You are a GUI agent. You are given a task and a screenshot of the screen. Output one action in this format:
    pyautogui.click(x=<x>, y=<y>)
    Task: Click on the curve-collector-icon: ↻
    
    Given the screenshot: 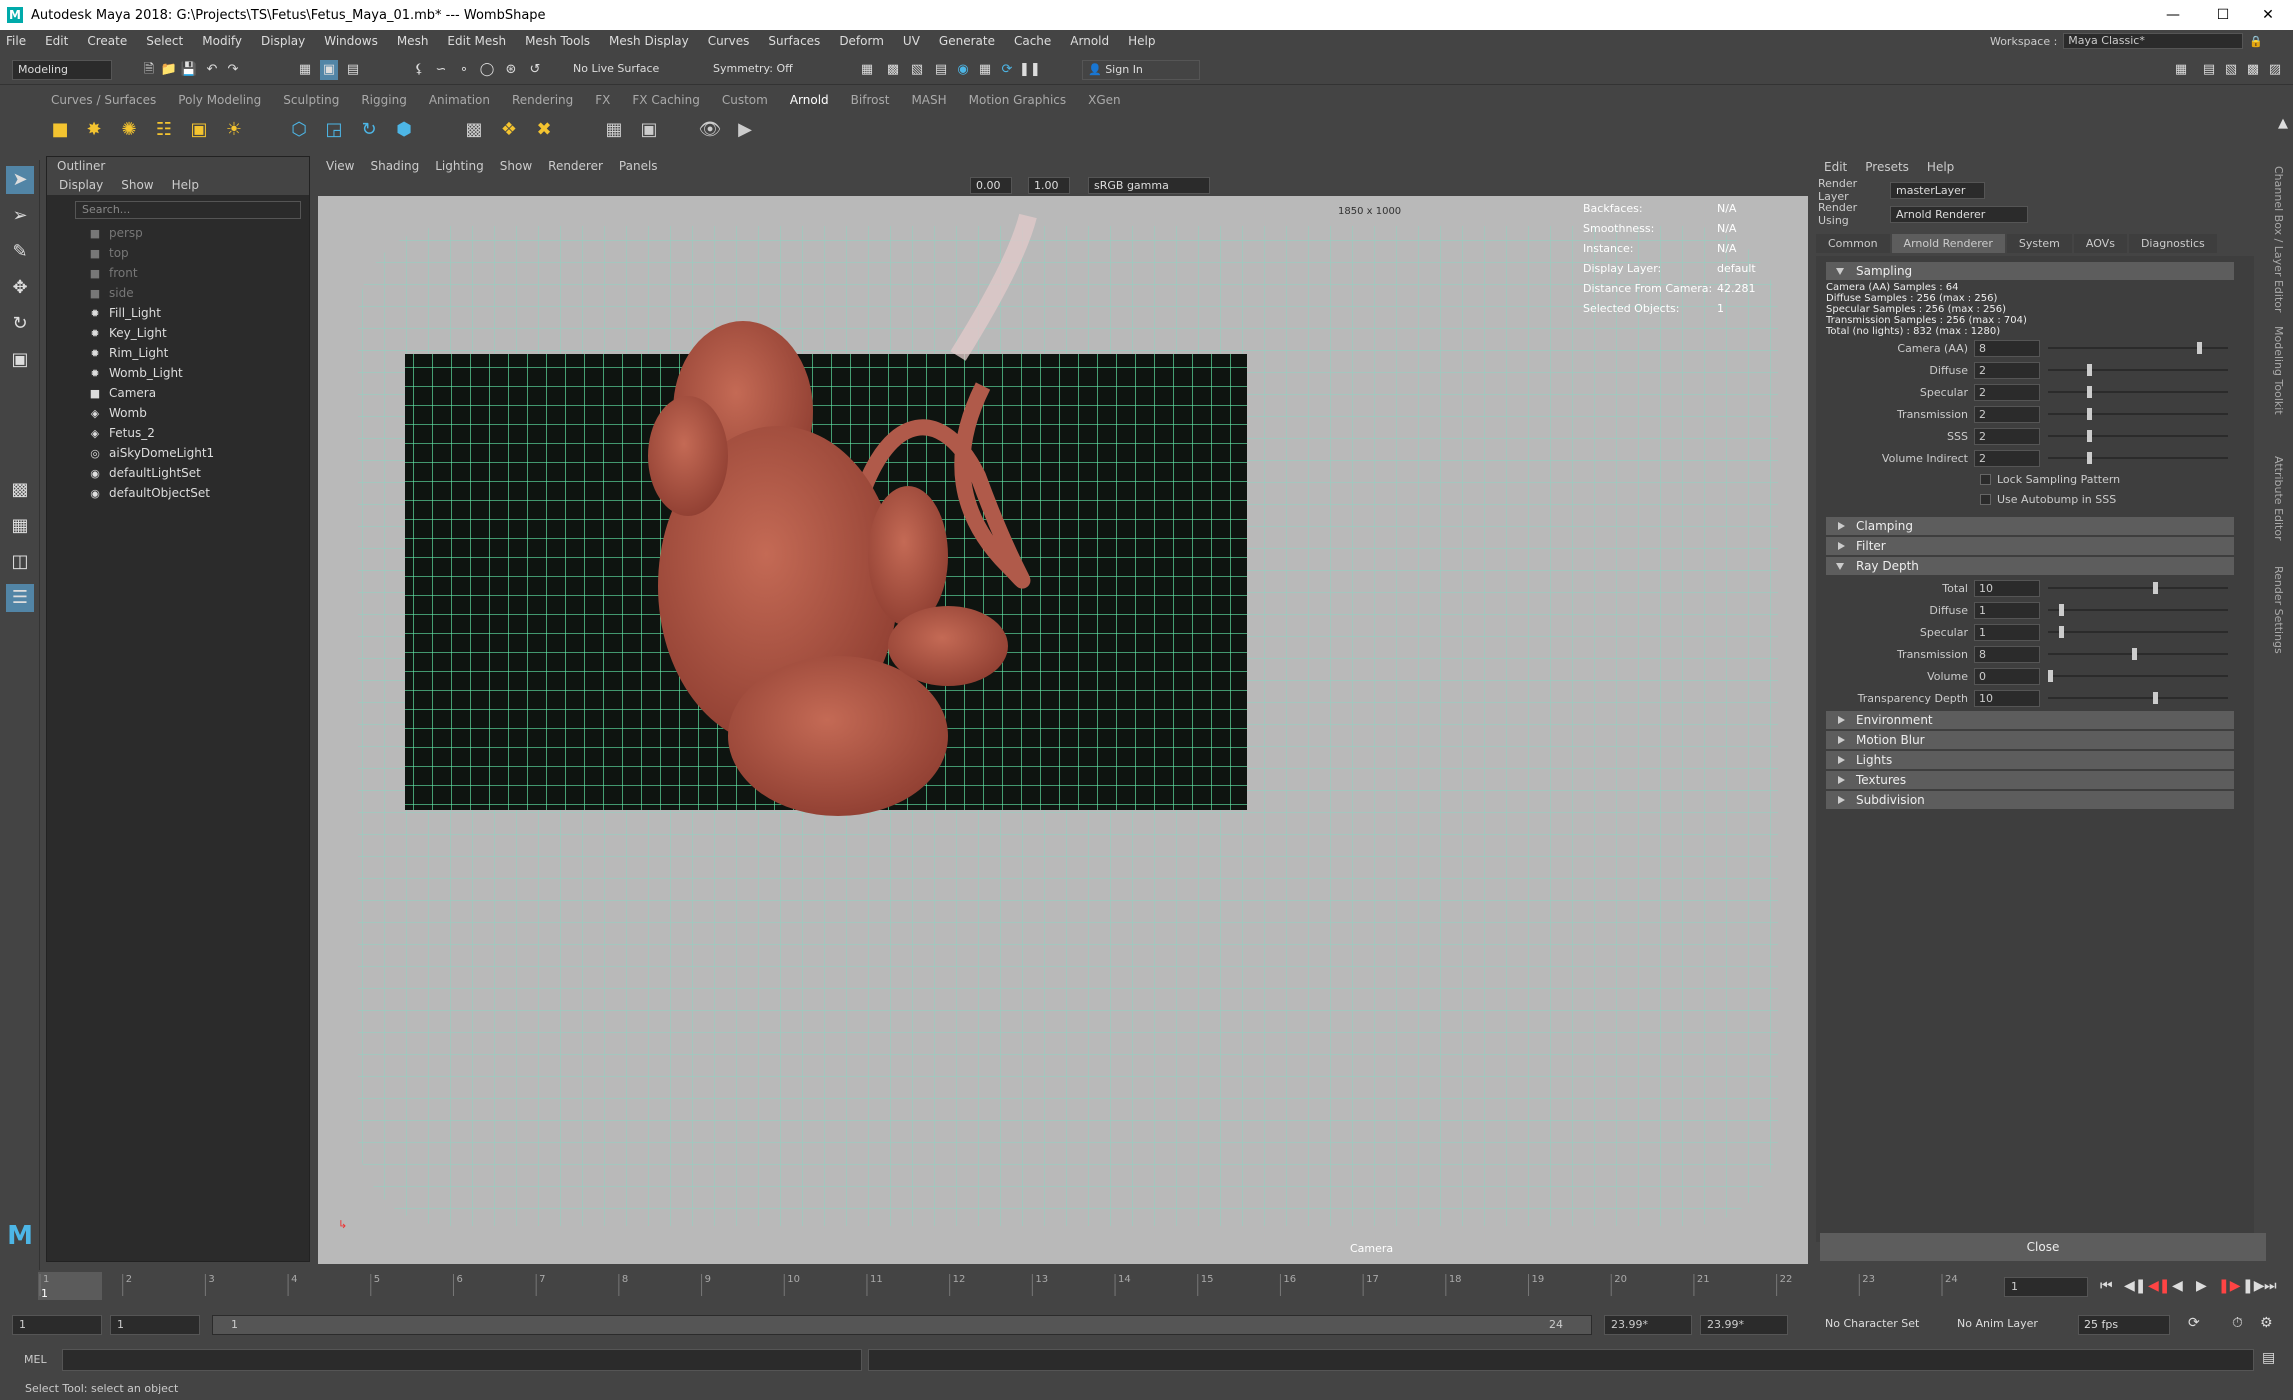 What is the action you would take?
    pyautogui.click(x=369, y=130)
    